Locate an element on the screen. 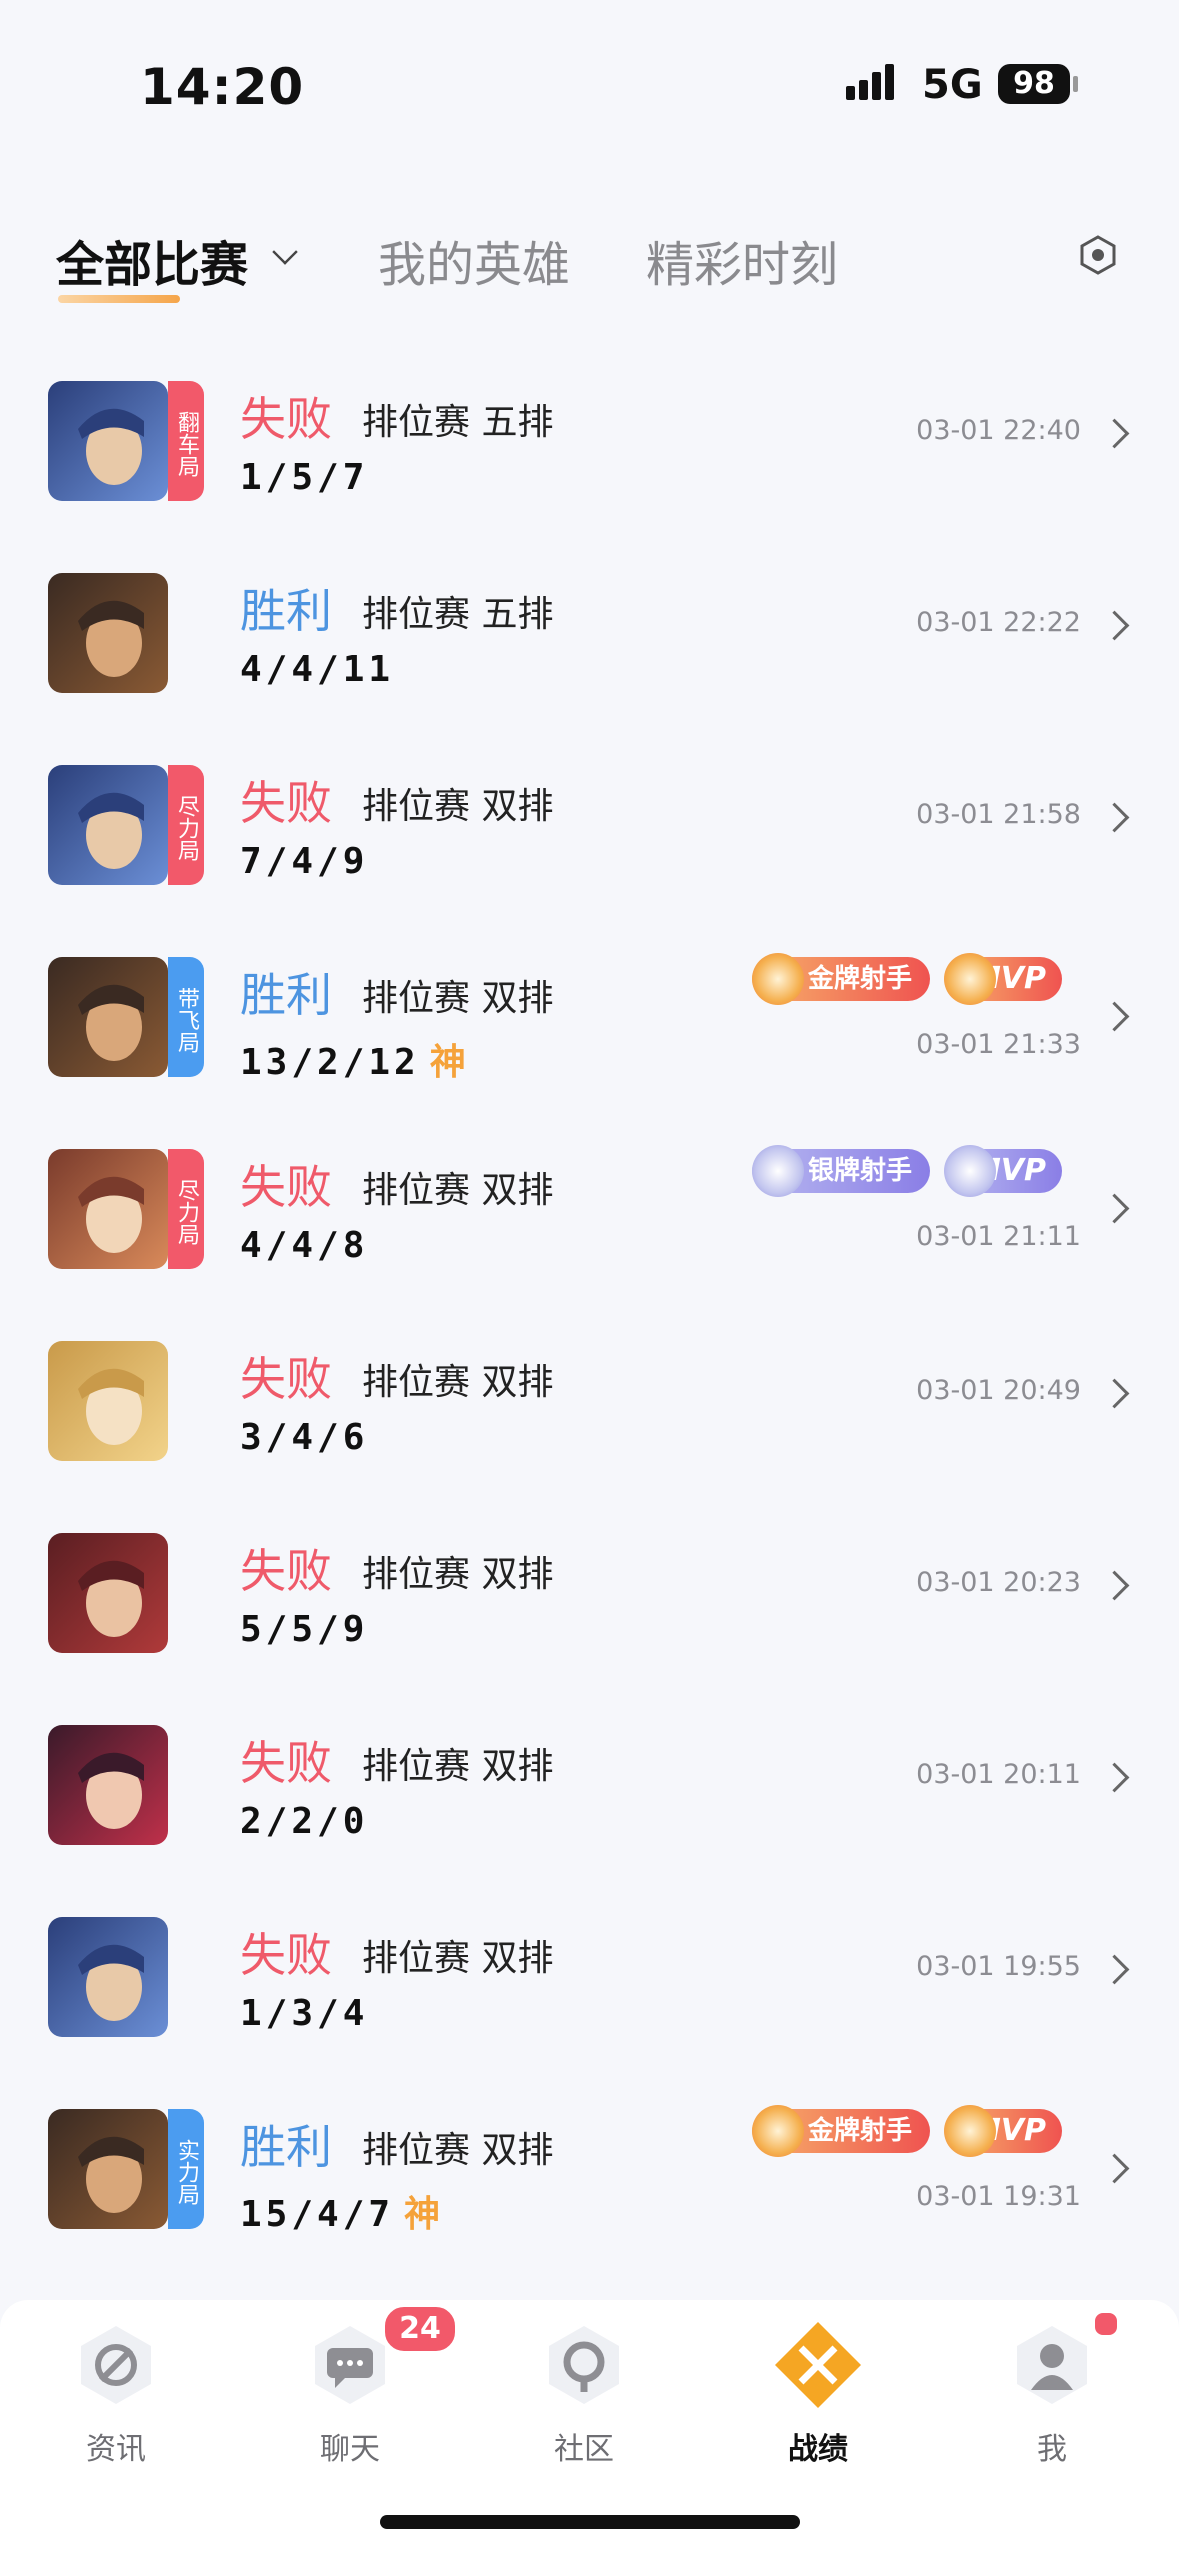 This screenshot has width=1179, height=2556. match-kda: 1/5/7 is located at coordinates (304, 477).